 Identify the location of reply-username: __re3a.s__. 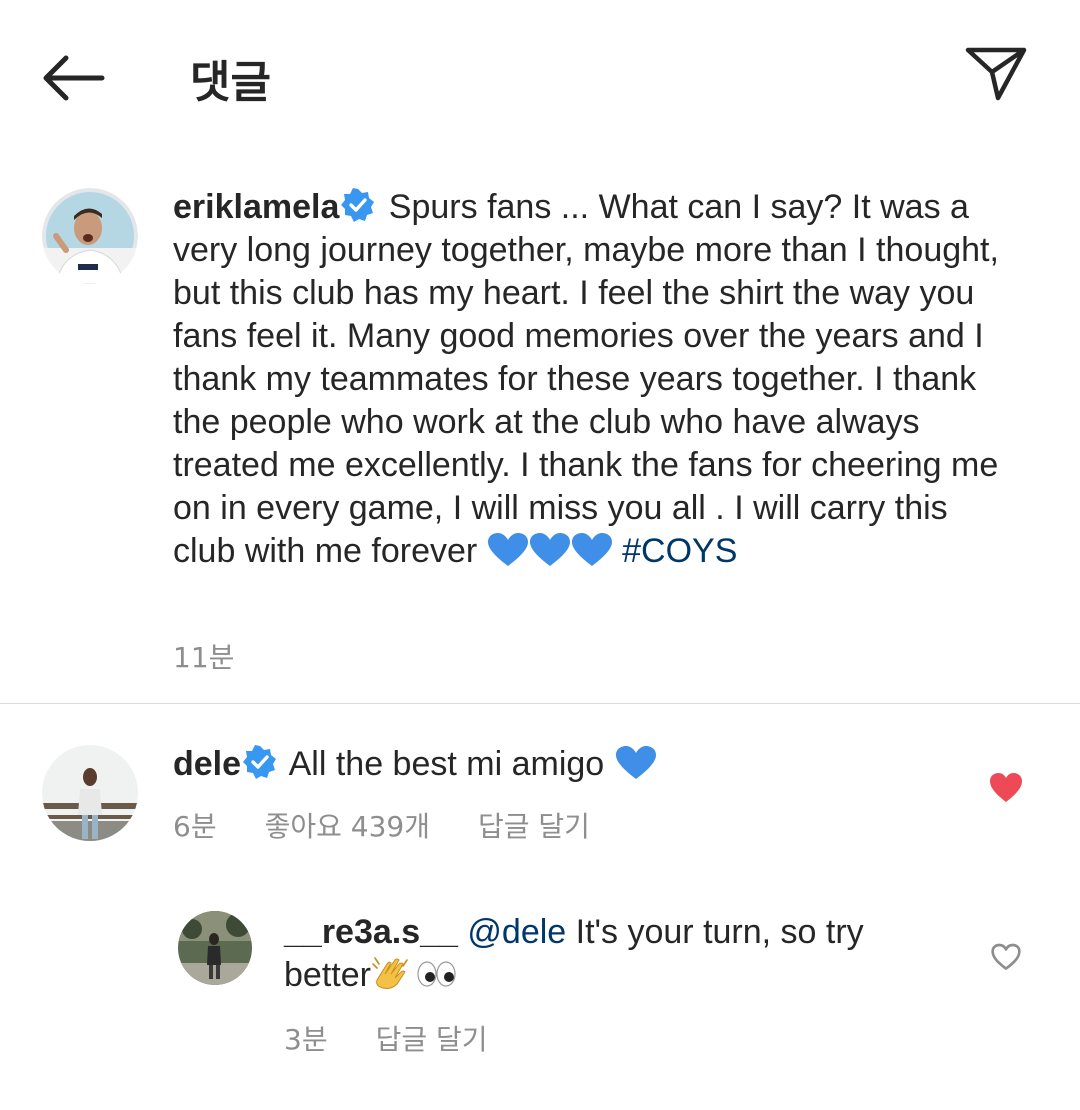
(371, 932).